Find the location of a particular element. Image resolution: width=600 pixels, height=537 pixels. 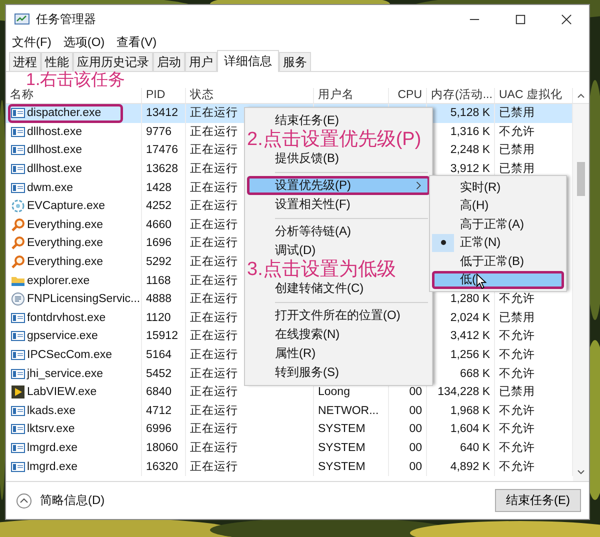

table-row: lkads.exe 4712 正在运行 NETWOR... 00 1,968 K 不允许 is located at coordinates (289, 411).